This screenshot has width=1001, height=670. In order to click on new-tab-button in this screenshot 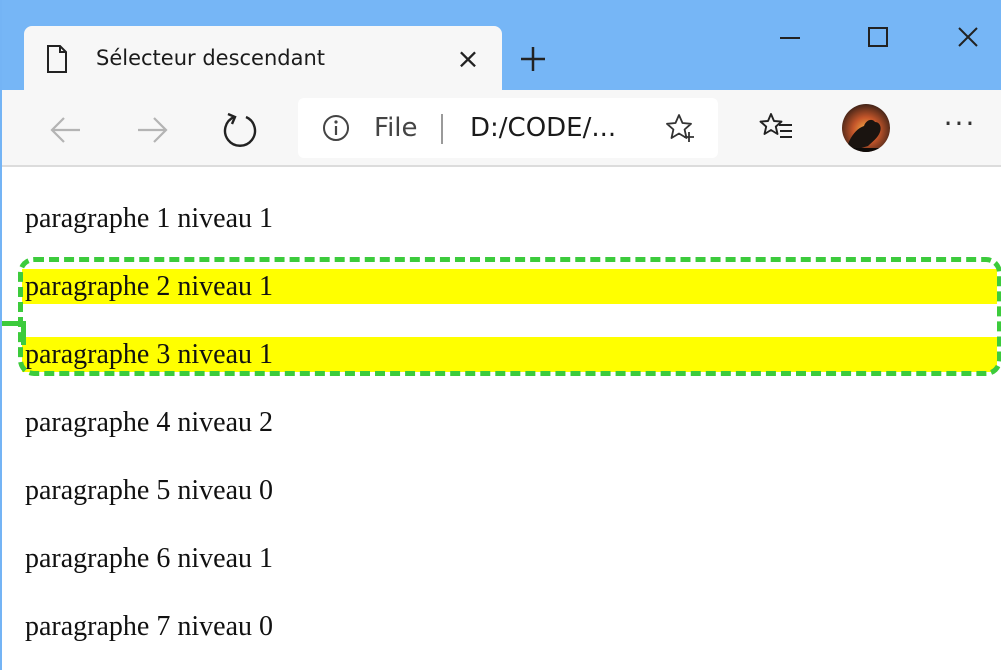, I will do `click(533, 59)`.